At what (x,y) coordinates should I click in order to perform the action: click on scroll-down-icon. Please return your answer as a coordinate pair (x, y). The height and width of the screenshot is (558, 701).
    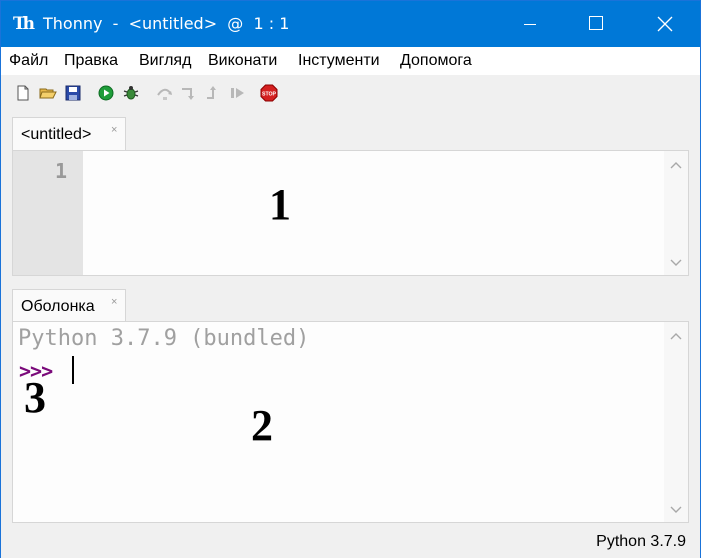
    Looking at the image, I should click on (676, 262).